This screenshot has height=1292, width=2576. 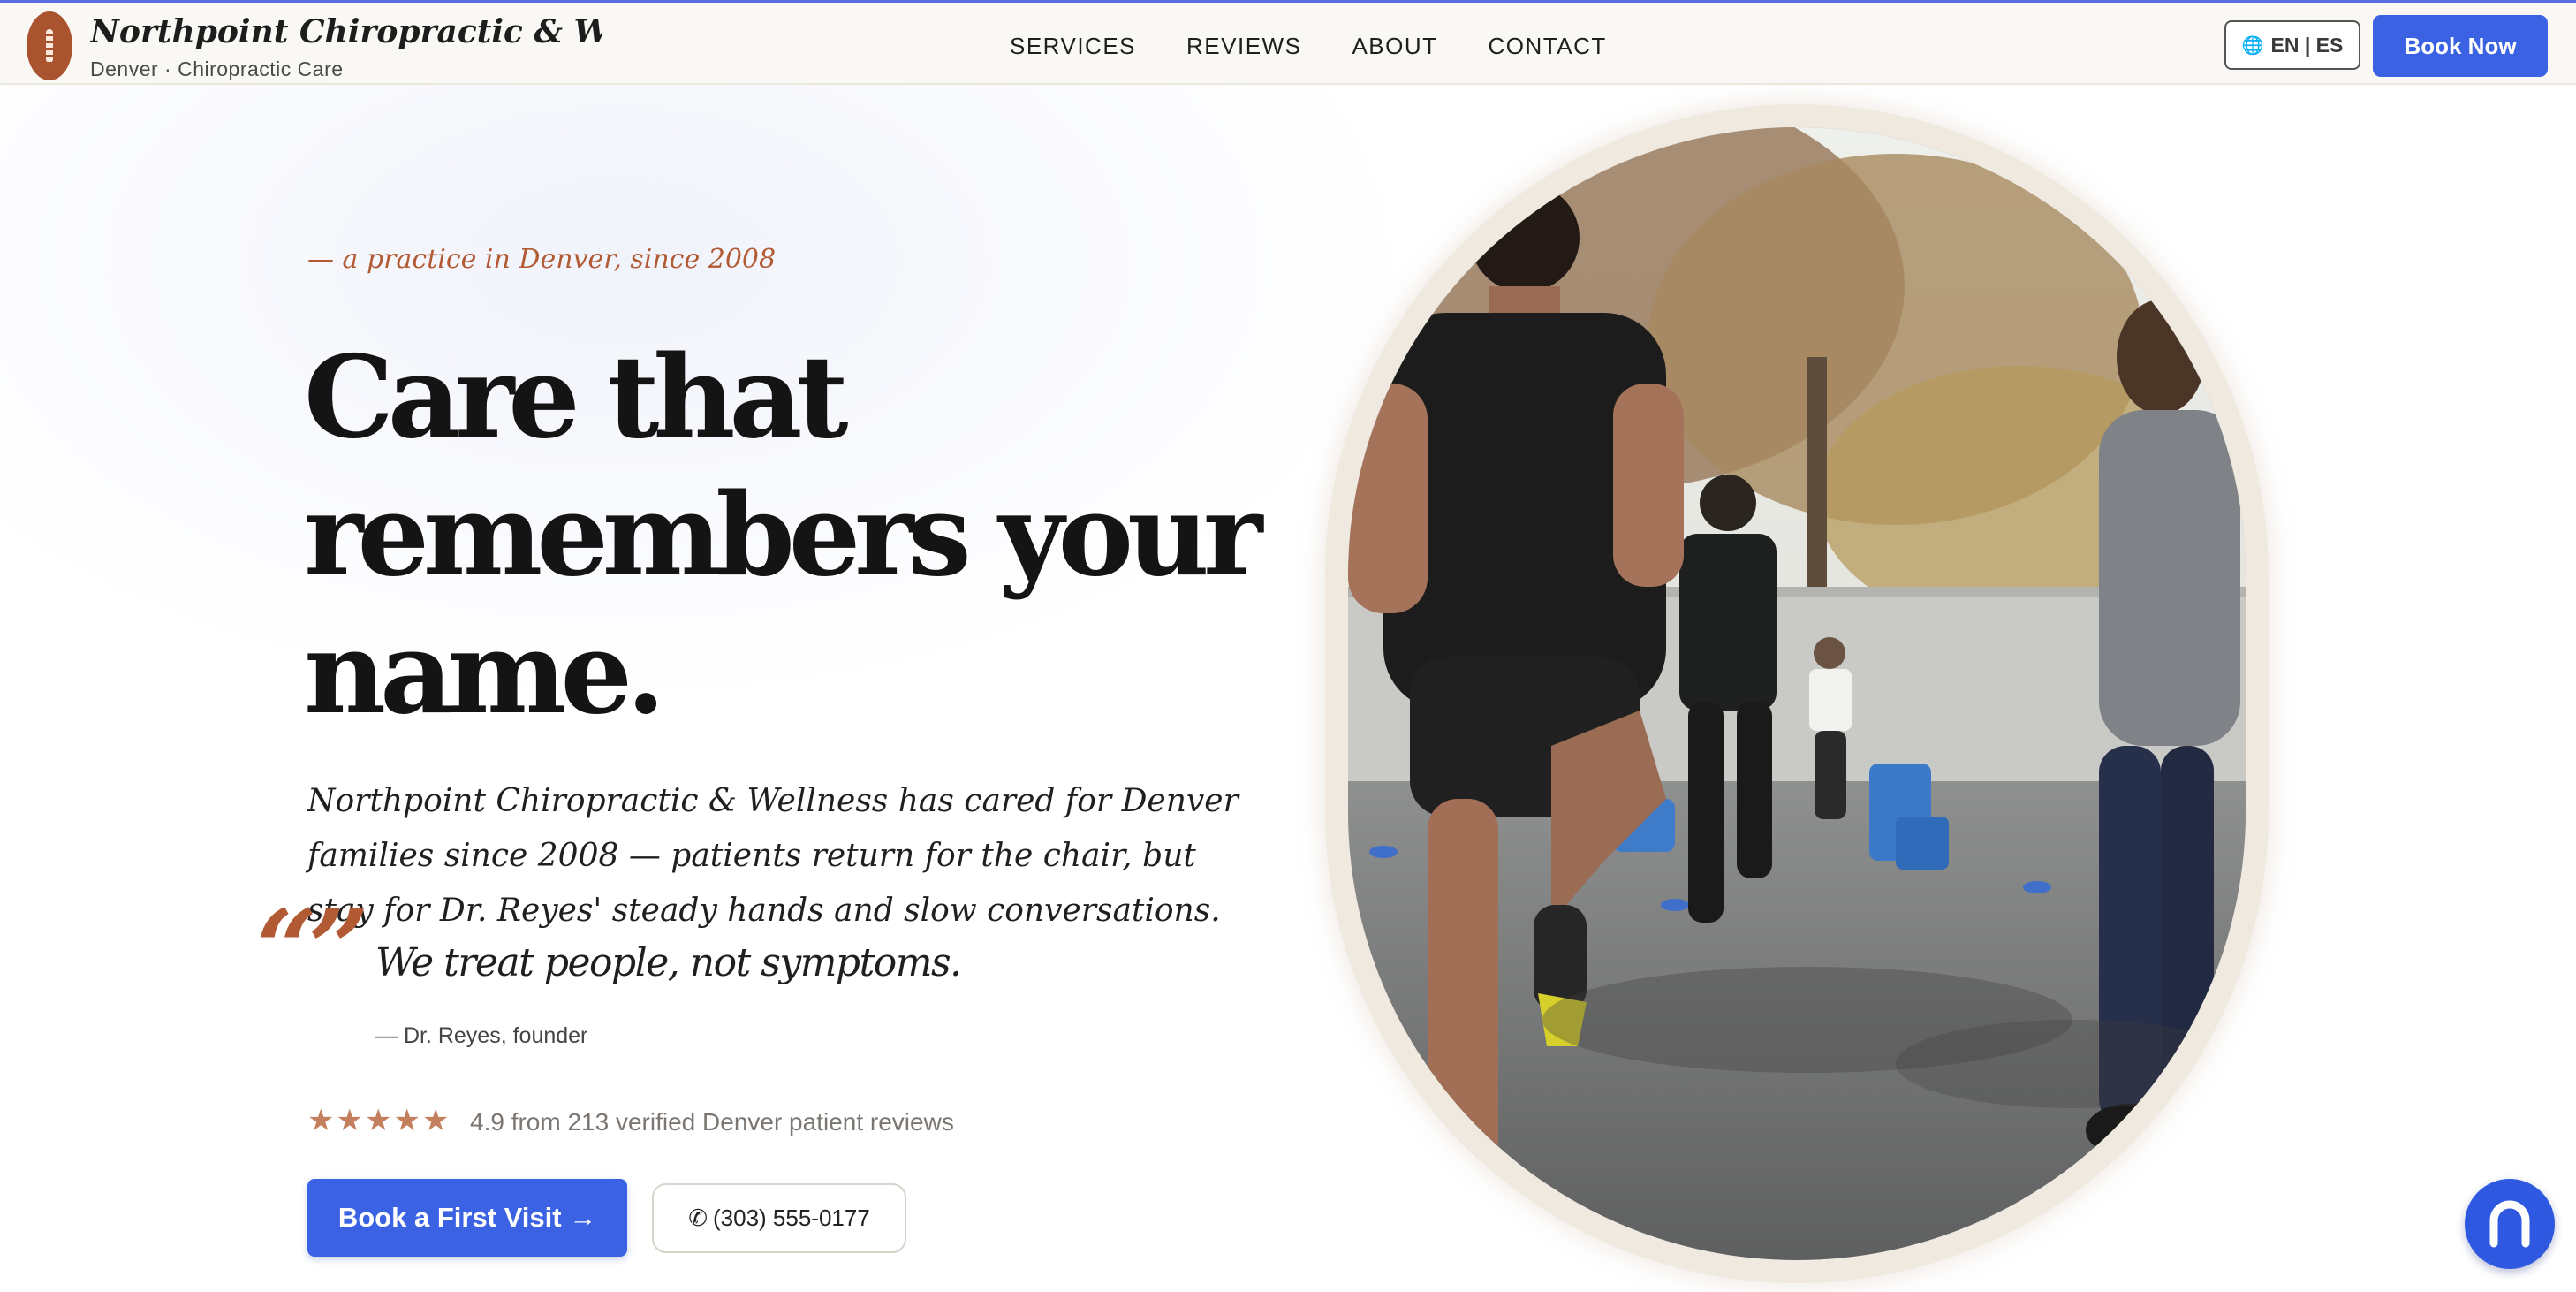 What do you see at coordinates (2461, 46) in the screenshot?
I see `book-now-button: Book Now` at bounding box center [2461, 46].